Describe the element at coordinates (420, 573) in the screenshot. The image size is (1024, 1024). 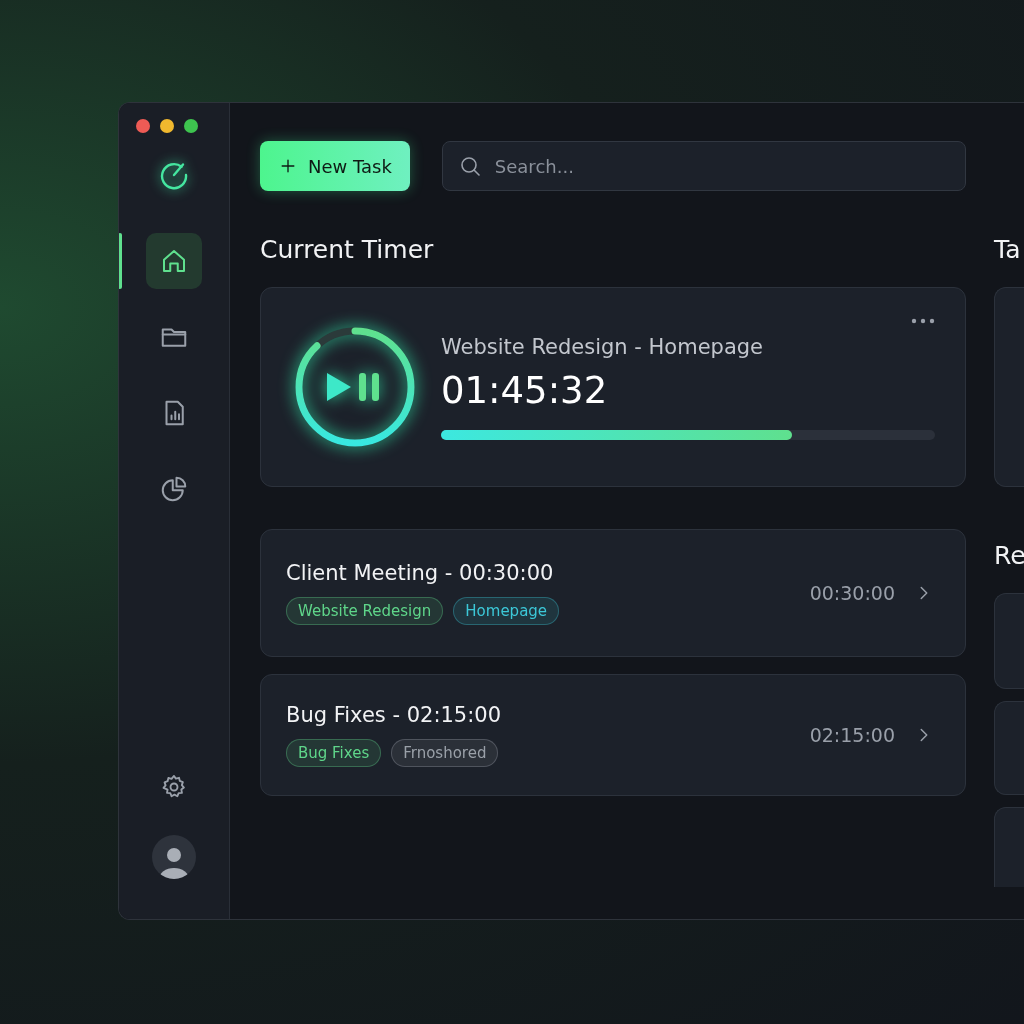
I see `task-title: Client Meeting - 00:30:00` at that location.